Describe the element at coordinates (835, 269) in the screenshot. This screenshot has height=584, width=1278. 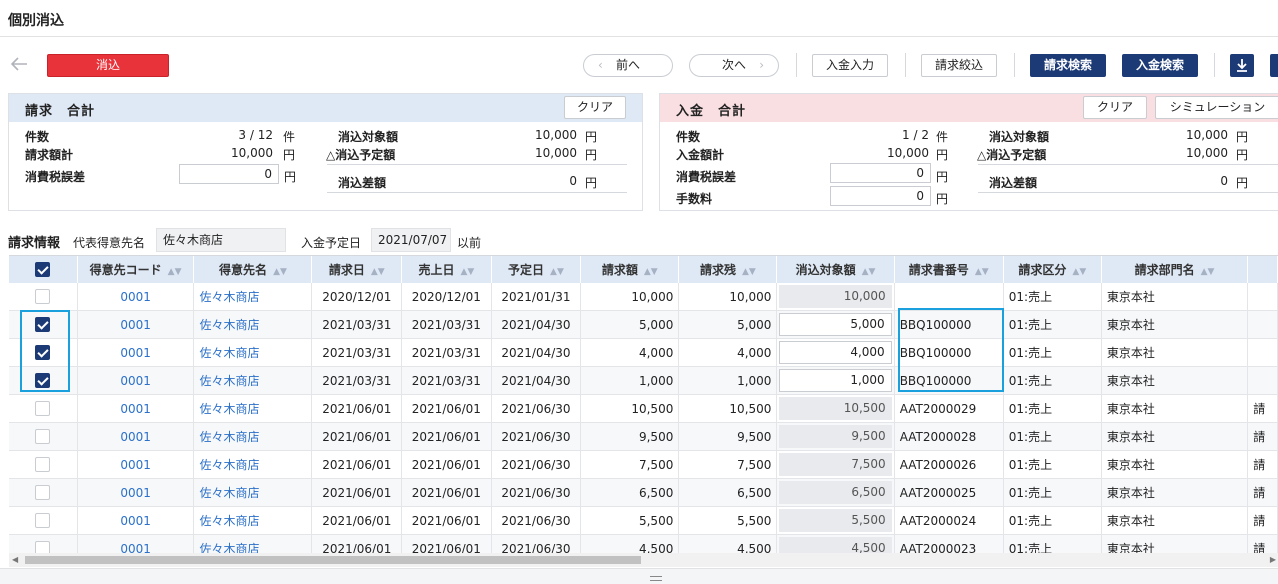
I see `column-header: 消込対象額 ▲▼` at that location.